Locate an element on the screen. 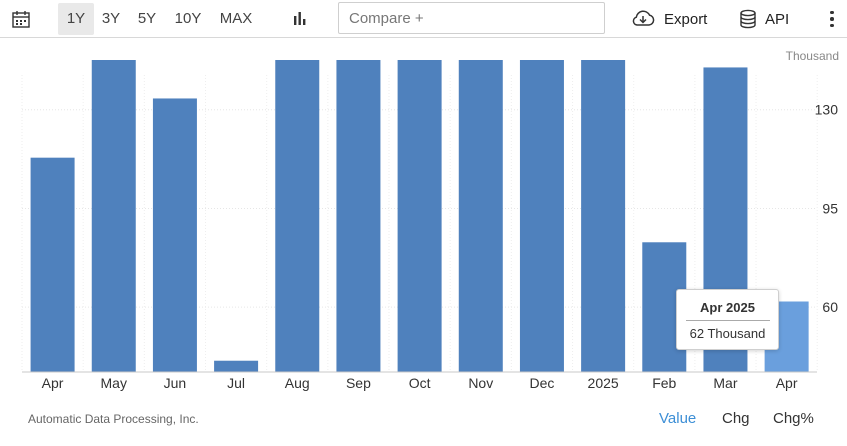 The height and width of the screenshot is (446, 847). tooltip-divider is located at coordinates (727, 320).